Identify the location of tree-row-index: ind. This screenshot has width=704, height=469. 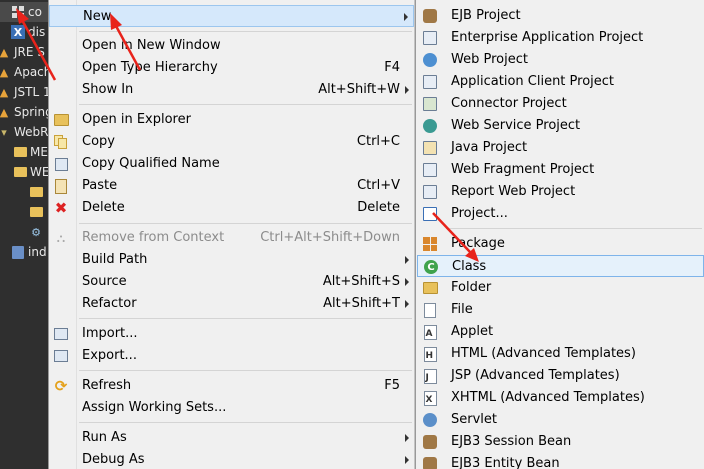
(24, 252).